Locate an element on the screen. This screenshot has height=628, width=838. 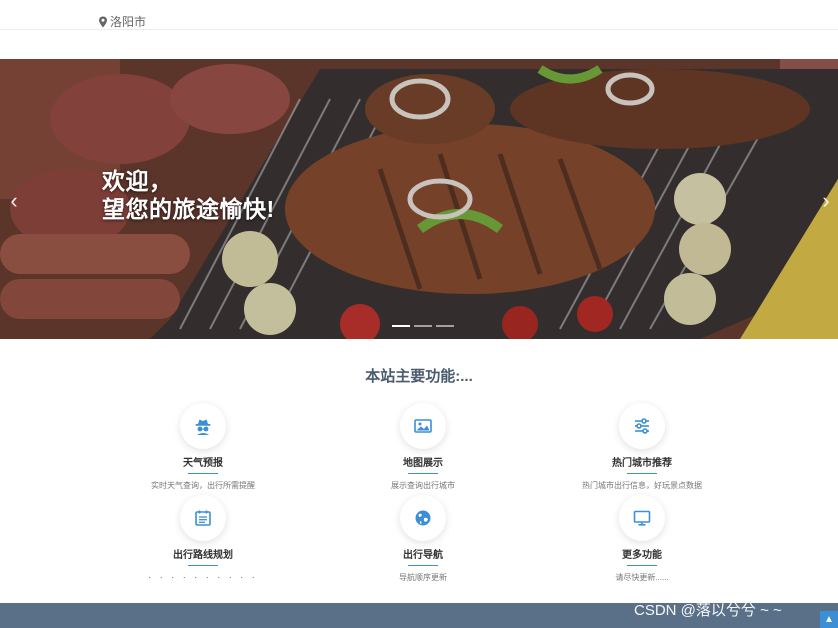
feature-title: 地图展示 is located at coordinates (423, 463).